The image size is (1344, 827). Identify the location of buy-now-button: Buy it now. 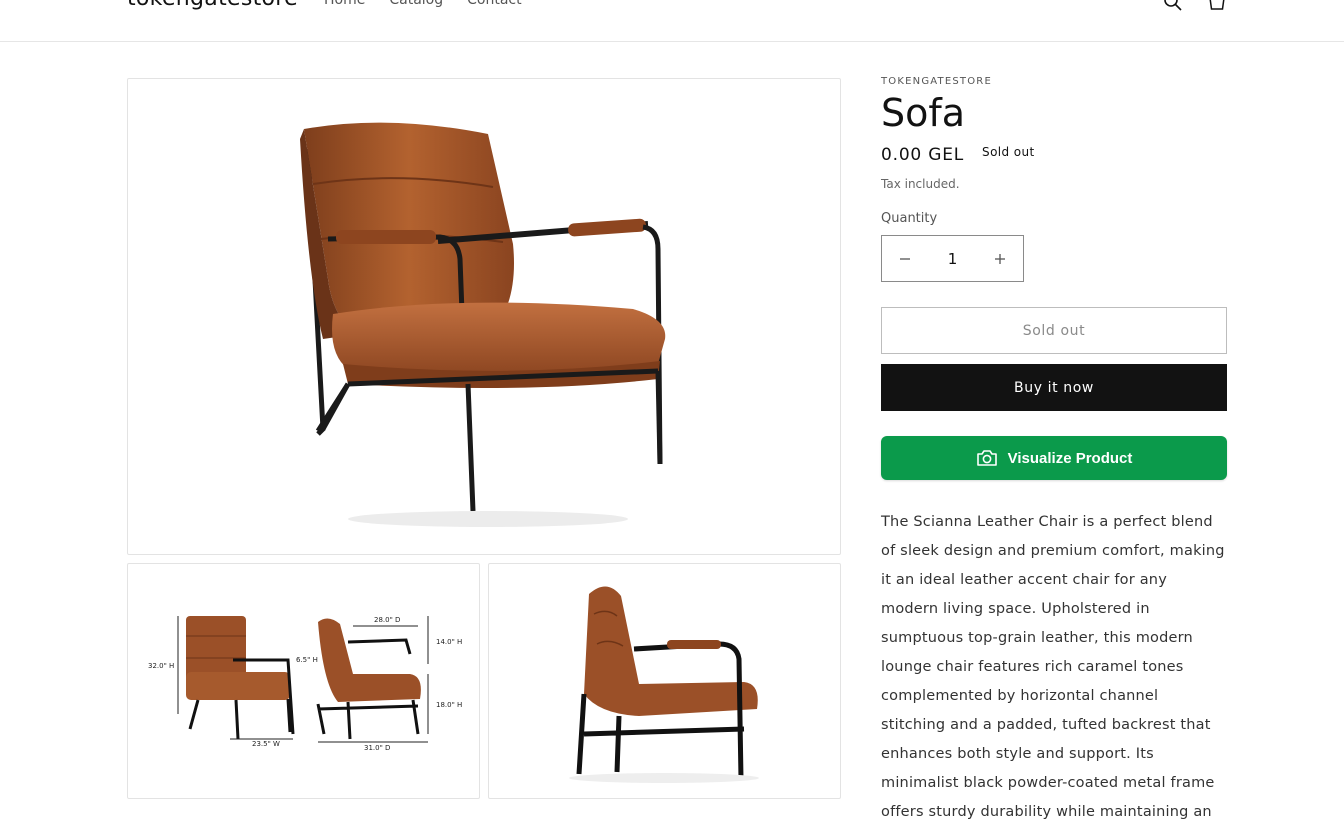
(1054, 387).